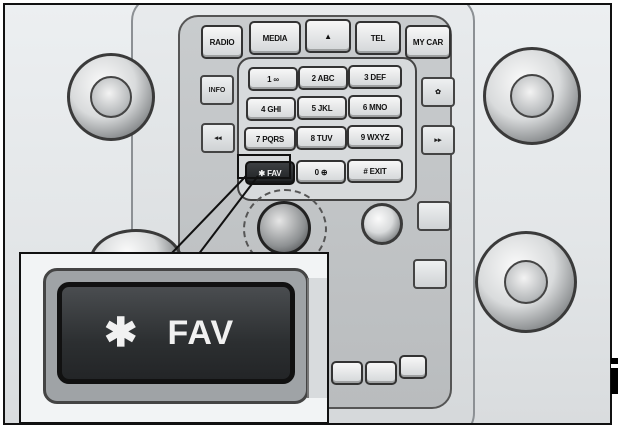 Image resolution: width=618 pixels, height=431 pixels. I want to click on fav-label: FAV, so click(201, 332).